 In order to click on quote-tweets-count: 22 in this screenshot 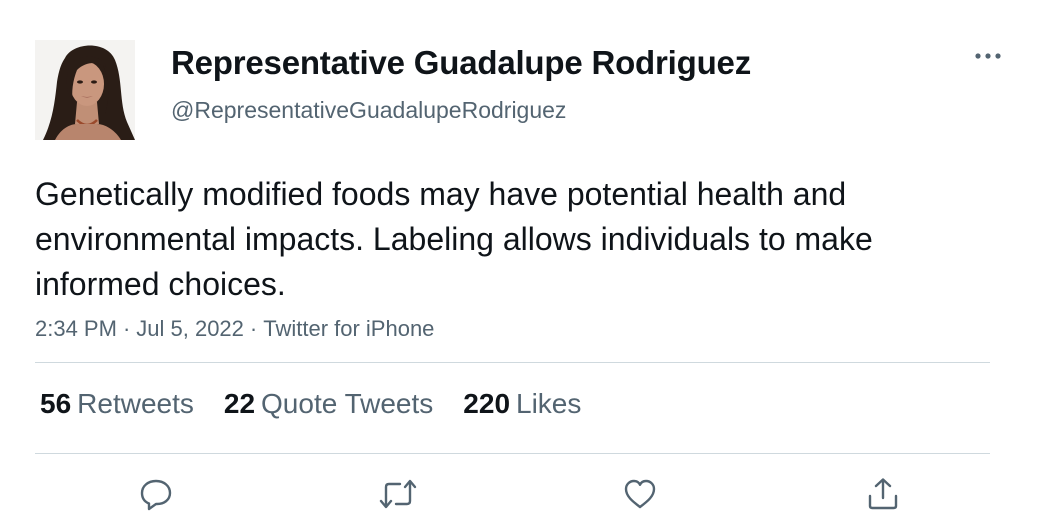, I will do `click(239, 403)`.